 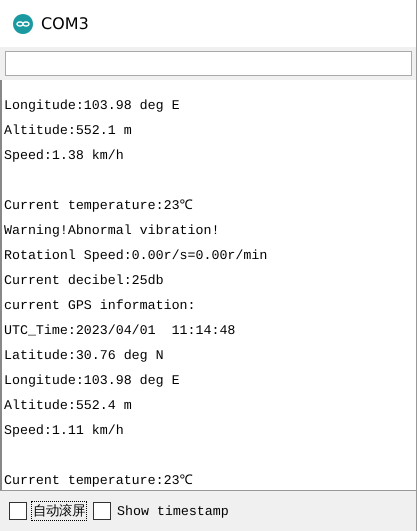 I want to click on output-line: Altitude:552.4 m, so click(x=68, y=406).